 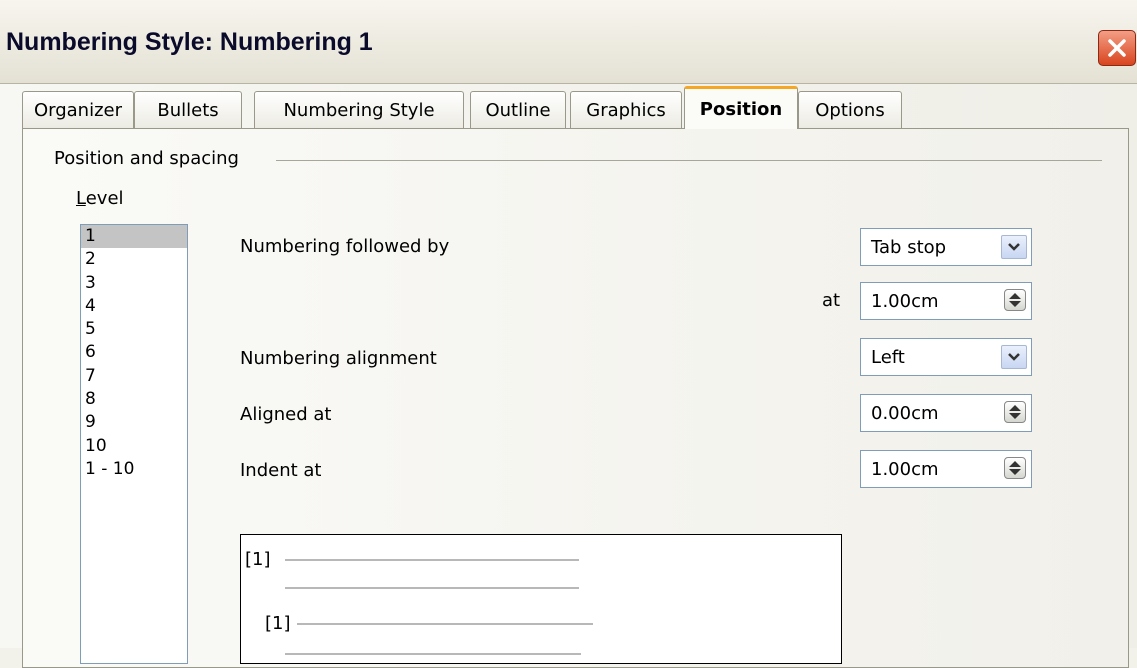 I want to click on select-value: Left, so click(x=888, y=357).